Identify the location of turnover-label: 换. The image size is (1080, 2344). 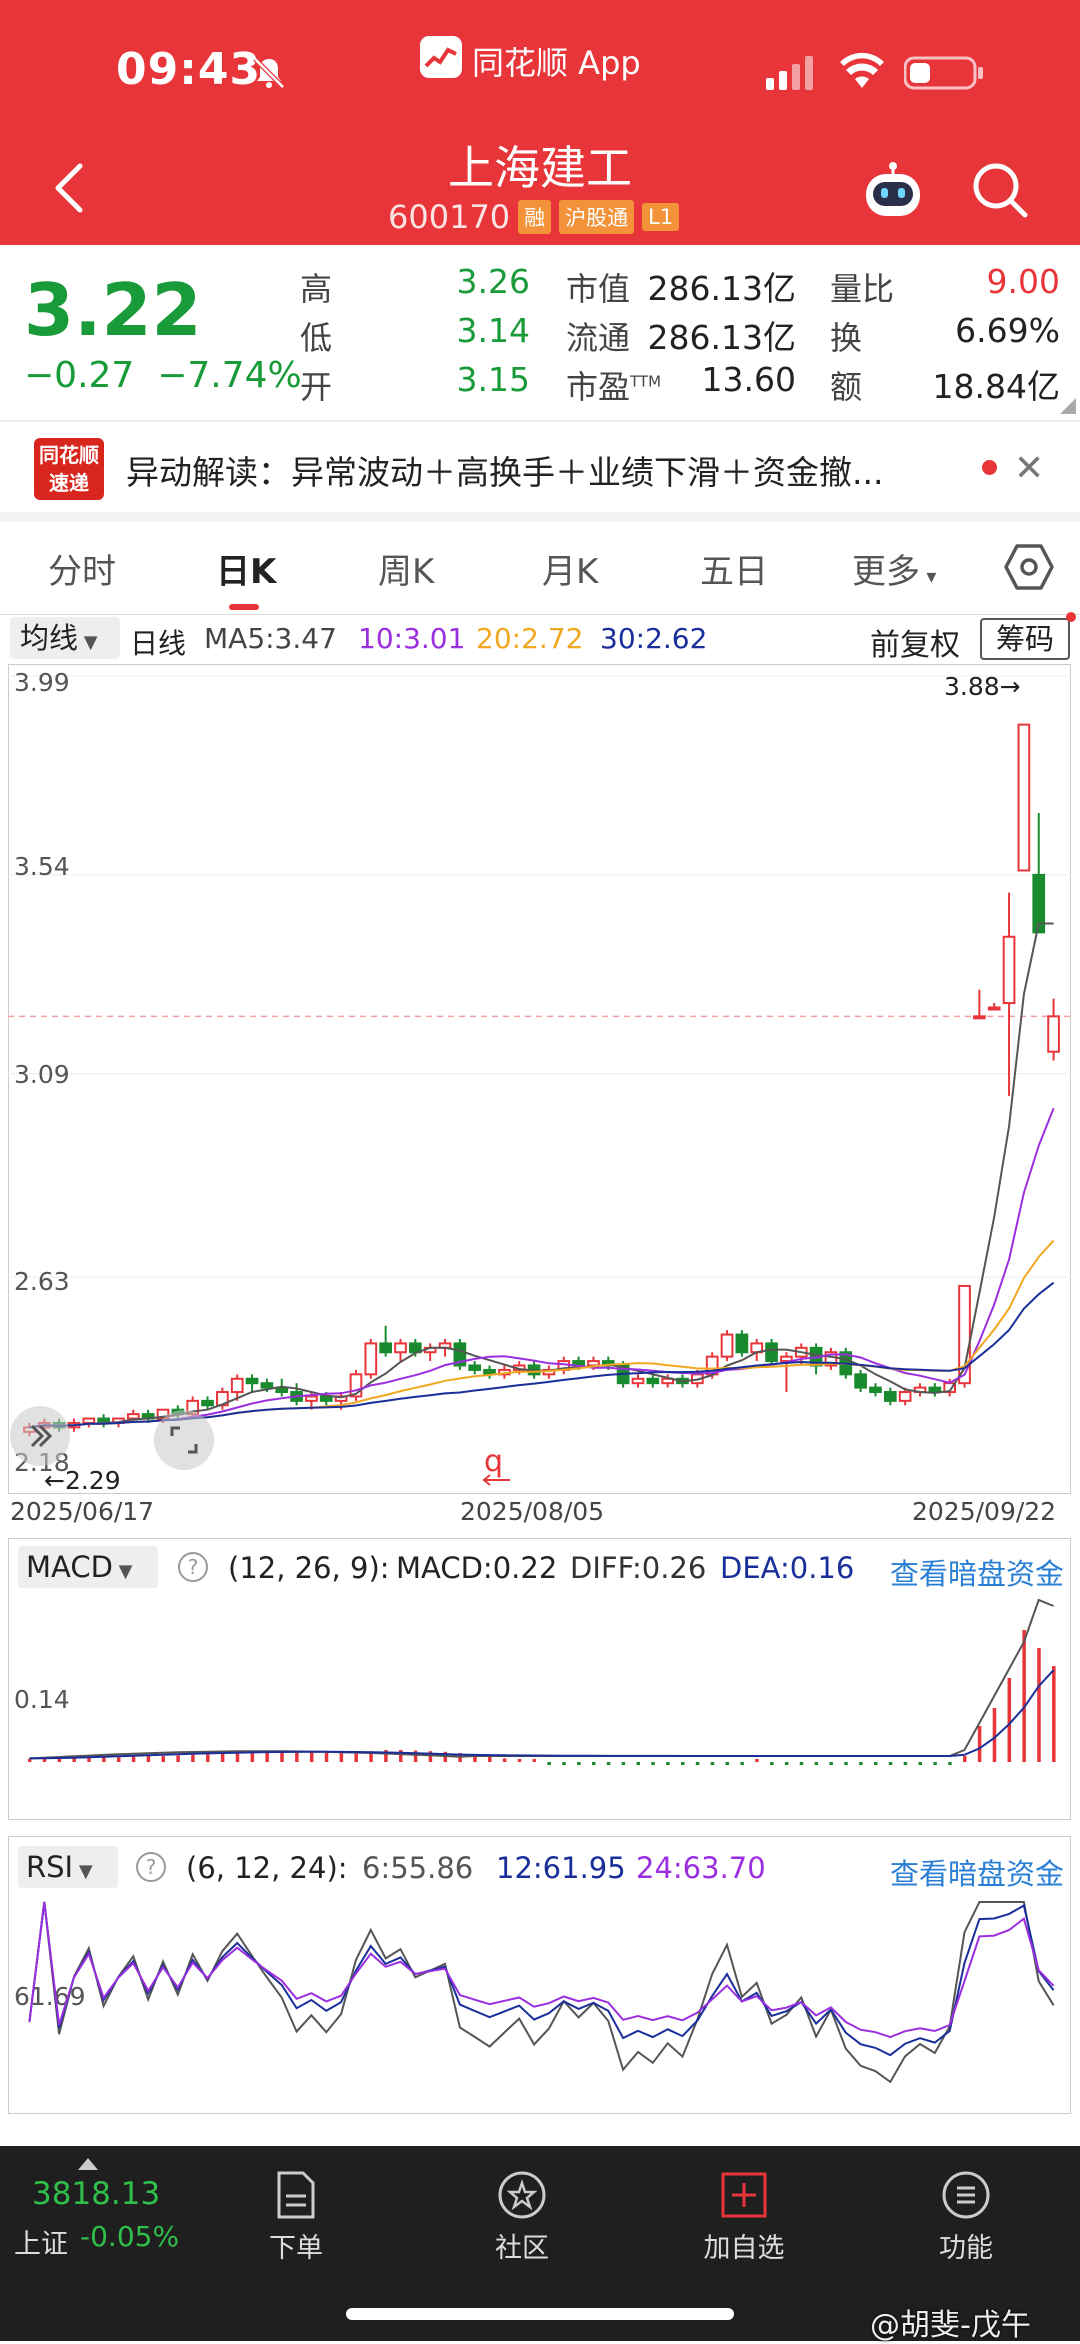
(846, 338).